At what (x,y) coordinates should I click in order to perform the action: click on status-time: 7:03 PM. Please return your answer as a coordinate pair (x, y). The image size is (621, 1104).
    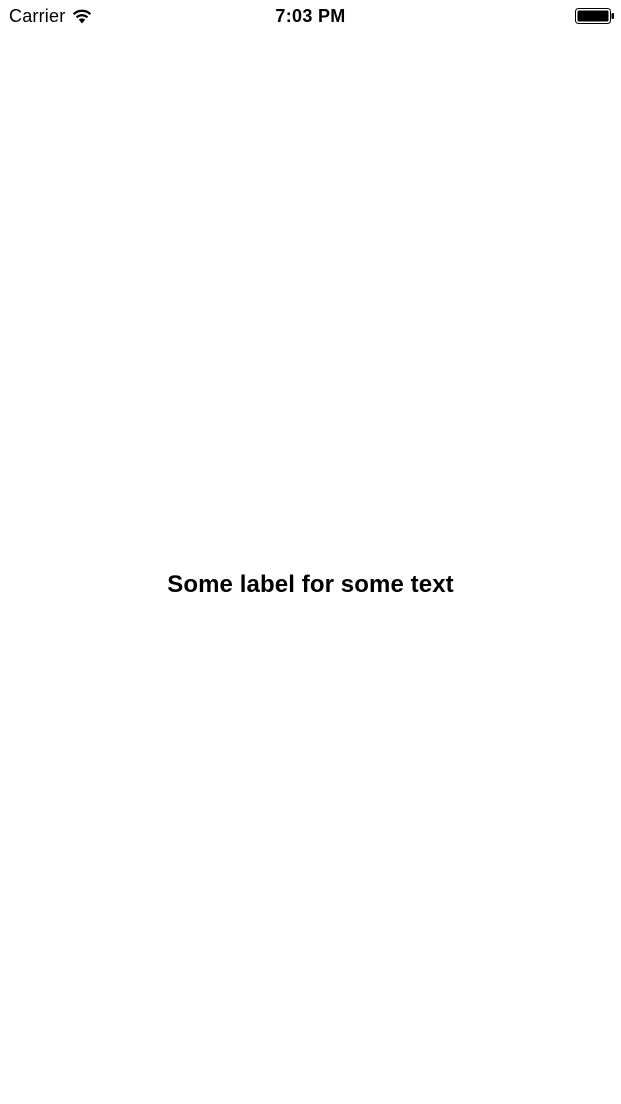
    Looking at the image, I should click on (310, 16).